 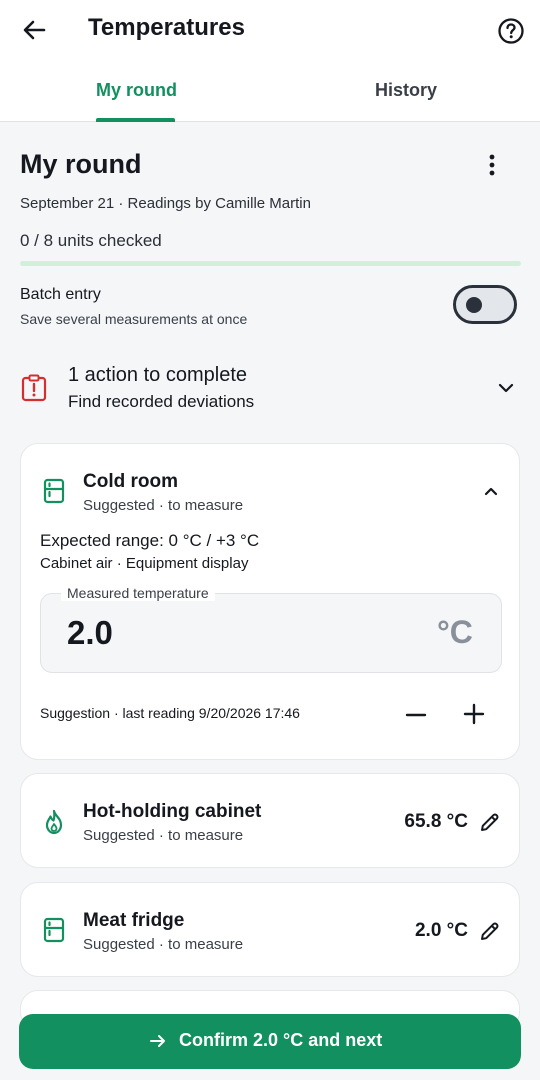 I want to click on confirm-label: Confirm 2.0 °C and next, so click(x=281, y=1040).